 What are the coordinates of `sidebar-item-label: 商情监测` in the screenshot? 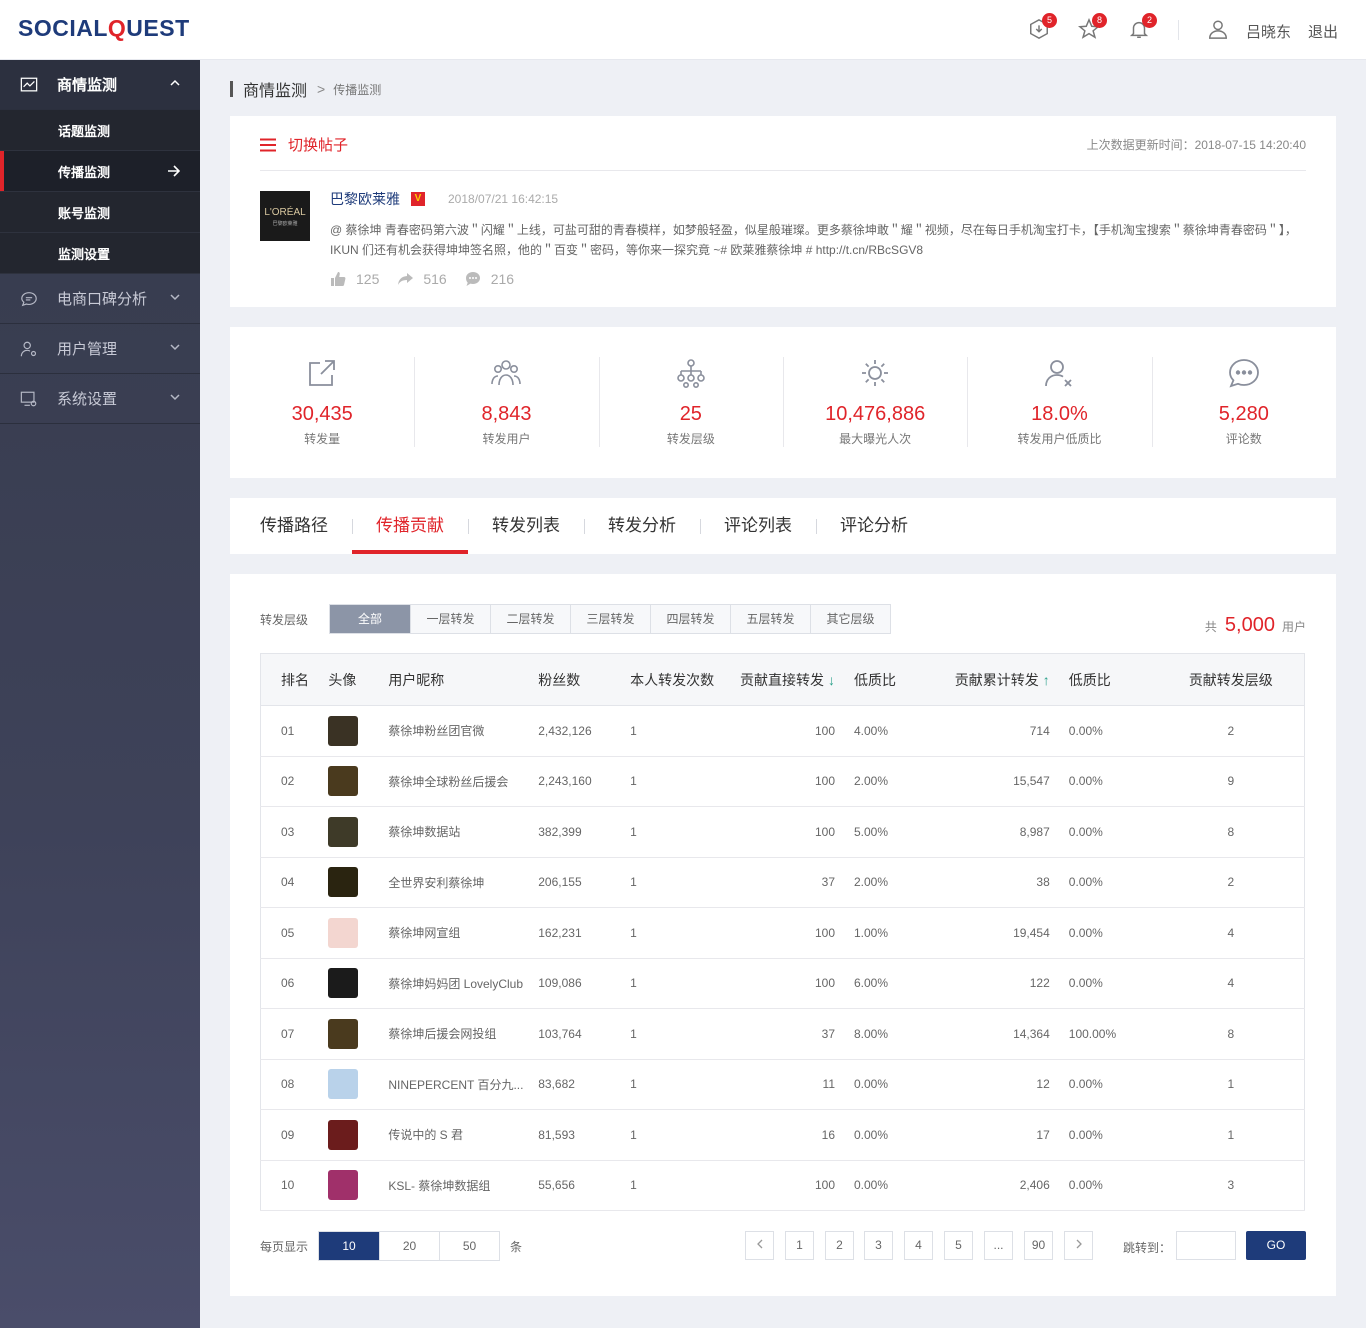 It's located at (87, 85).